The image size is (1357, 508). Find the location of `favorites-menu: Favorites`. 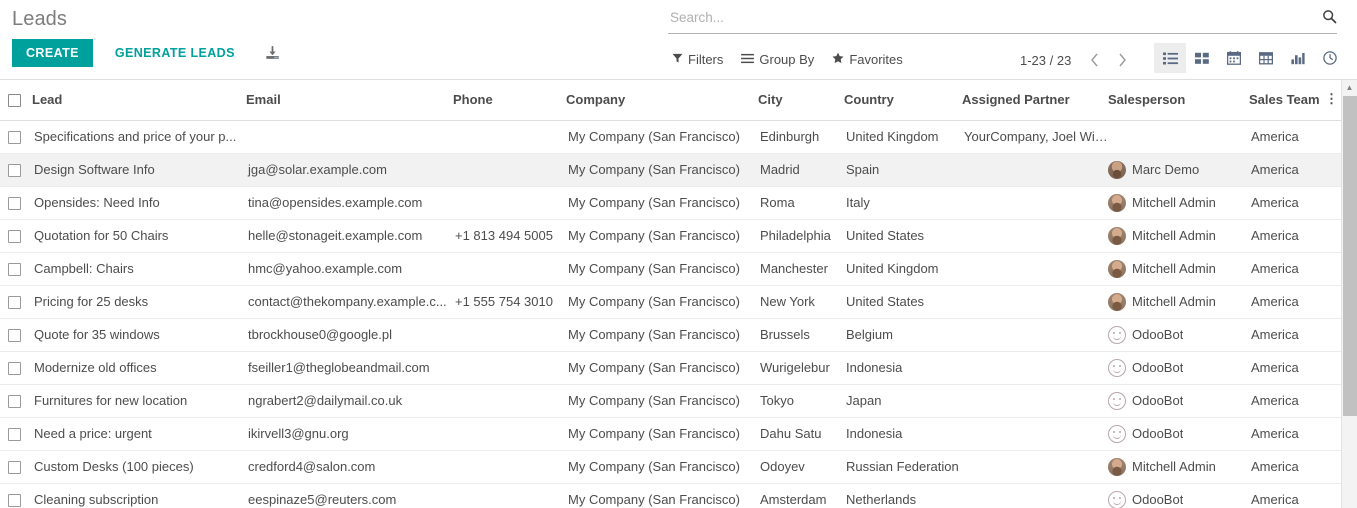

favorites-menu: Favorites is located at coordinates (867, 60).